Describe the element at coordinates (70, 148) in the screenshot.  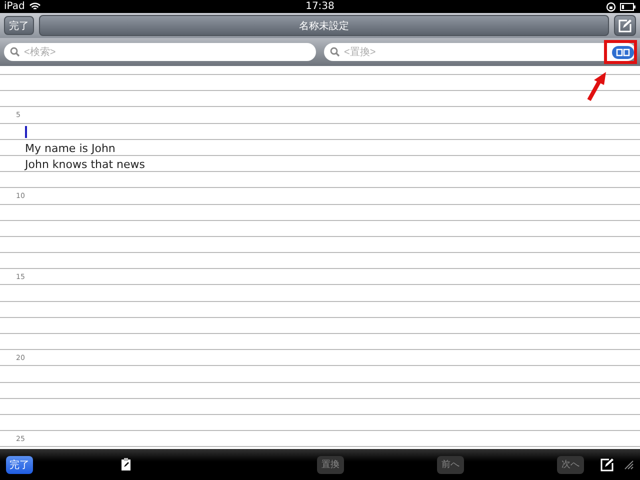
I see `text-line: My name is John` at that location.